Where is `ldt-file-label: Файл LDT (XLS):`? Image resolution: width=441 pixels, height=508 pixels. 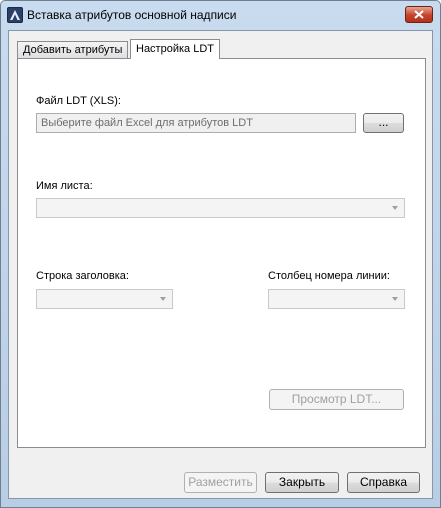 ldt-file-label: Файл LDT (XLS): is located at coordinates (78, 101).